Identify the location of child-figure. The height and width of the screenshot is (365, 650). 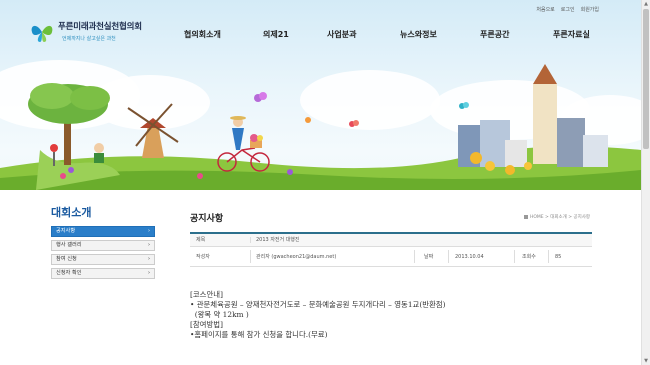
(99, 148).